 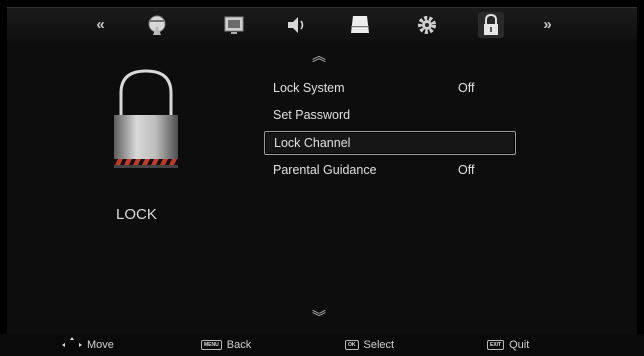 What do you see at coordinates (319, 56) in the screenshot?
I see `scroll-up-icon: ︽` at bounding box center [319, 56].